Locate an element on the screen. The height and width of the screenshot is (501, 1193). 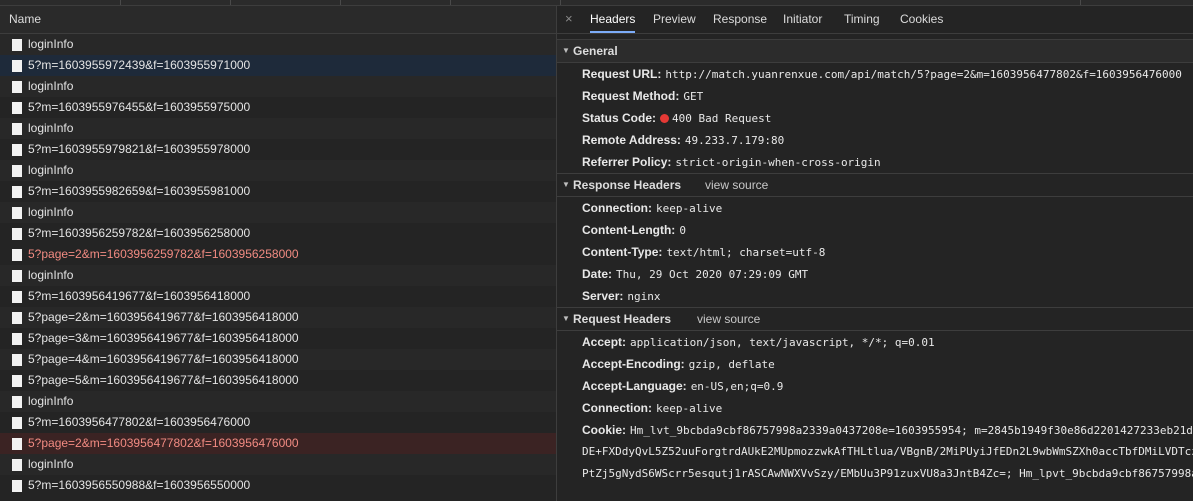
tab-initiator: Initiator is located at coordinates (802, 19).